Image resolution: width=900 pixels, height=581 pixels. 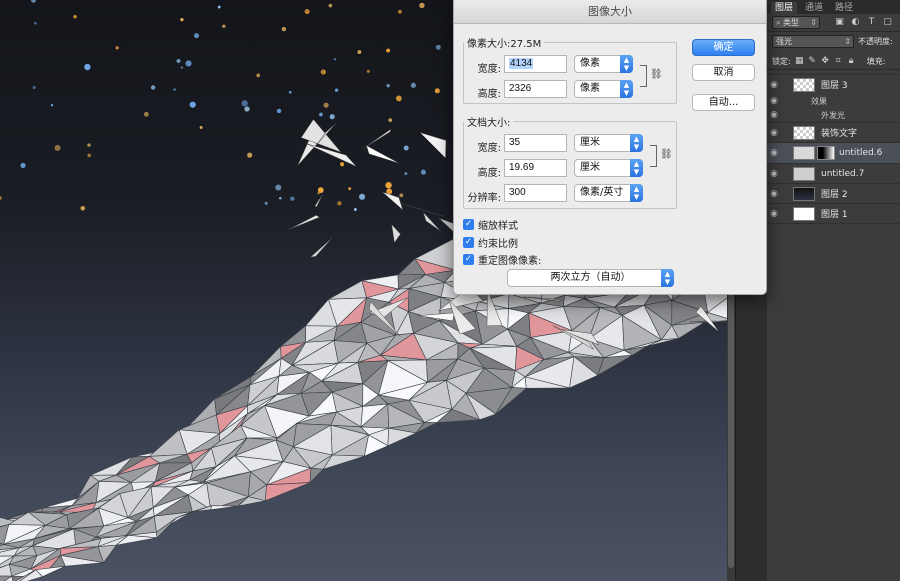 I want to click on pixel-width-value: 4134, so click(x=521, y=63).